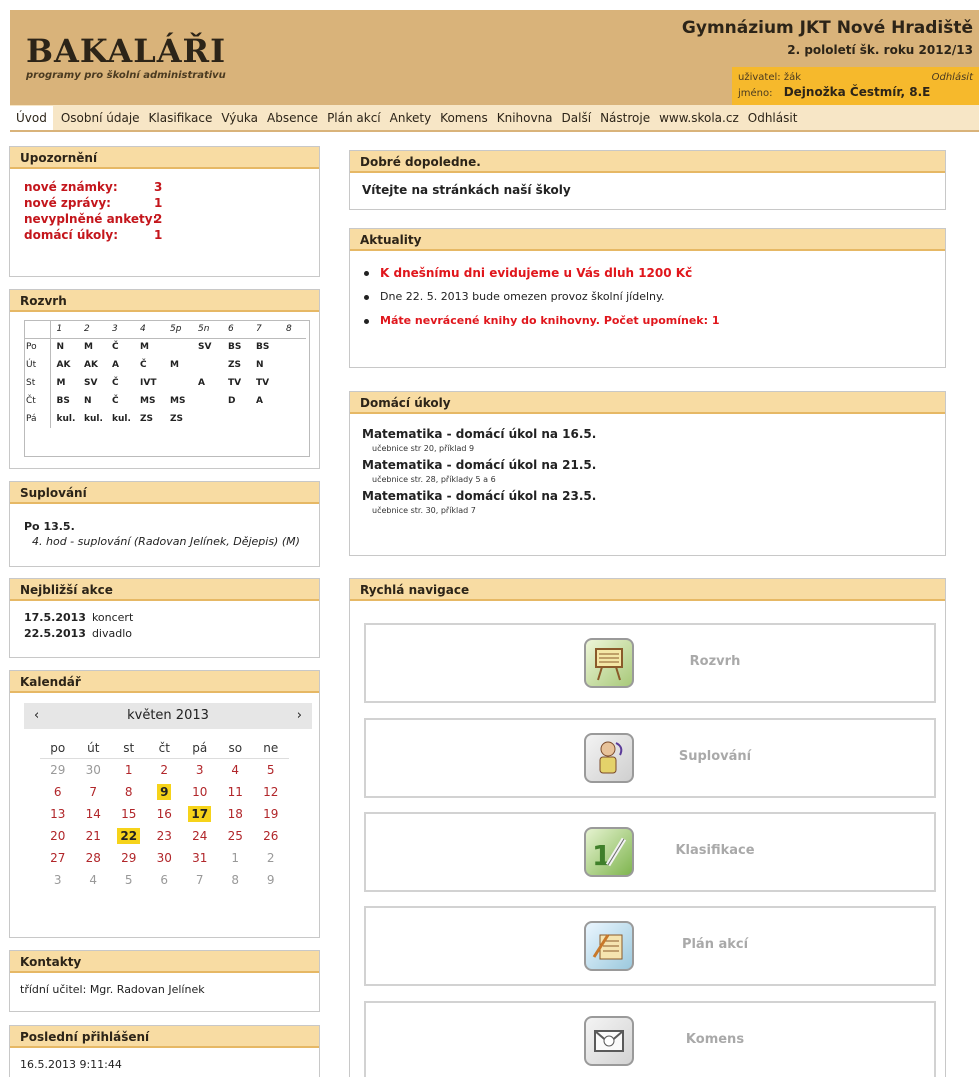 This screenshot has width=979, height=1077. Describe the element at coordinates (650, 663) in the screenshot. I see `quick-nav-rozvrh: Rozvrh` at that location.